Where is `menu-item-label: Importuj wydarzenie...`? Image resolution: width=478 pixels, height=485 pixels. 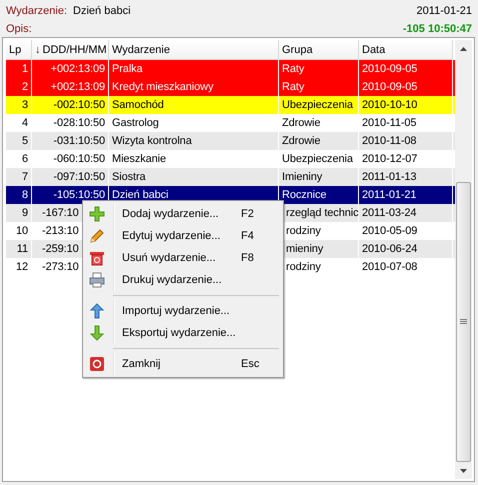
menu-item-label: Importuj wydarzenie... is located at coordinates (176, 311).